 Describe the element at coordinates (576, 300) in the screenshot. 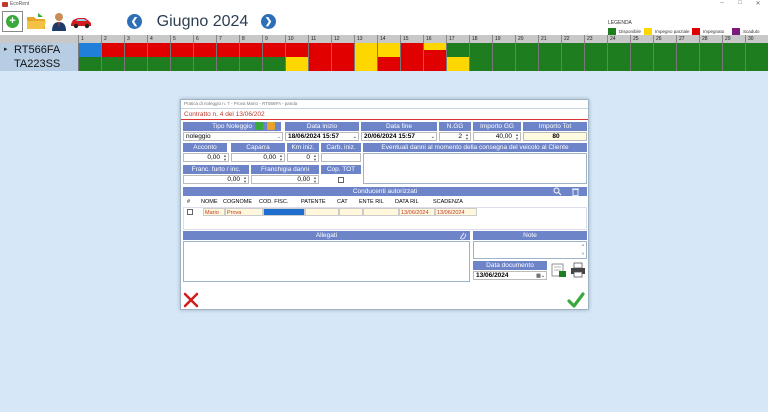

I see `confirm-button` at that location.